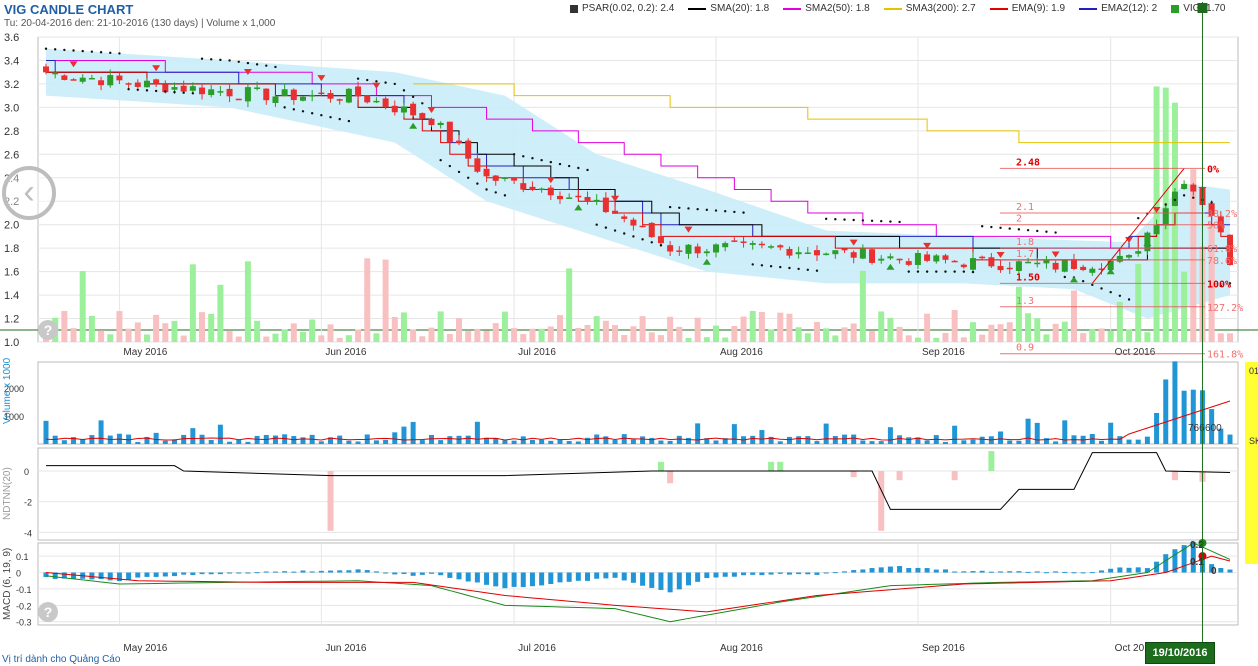 This screenshot has width=1258, height=666. What do you see at coordinates (48, 612) in the screenshot?
I see `help-button-macd: ?` at bounding box center [48, 612].